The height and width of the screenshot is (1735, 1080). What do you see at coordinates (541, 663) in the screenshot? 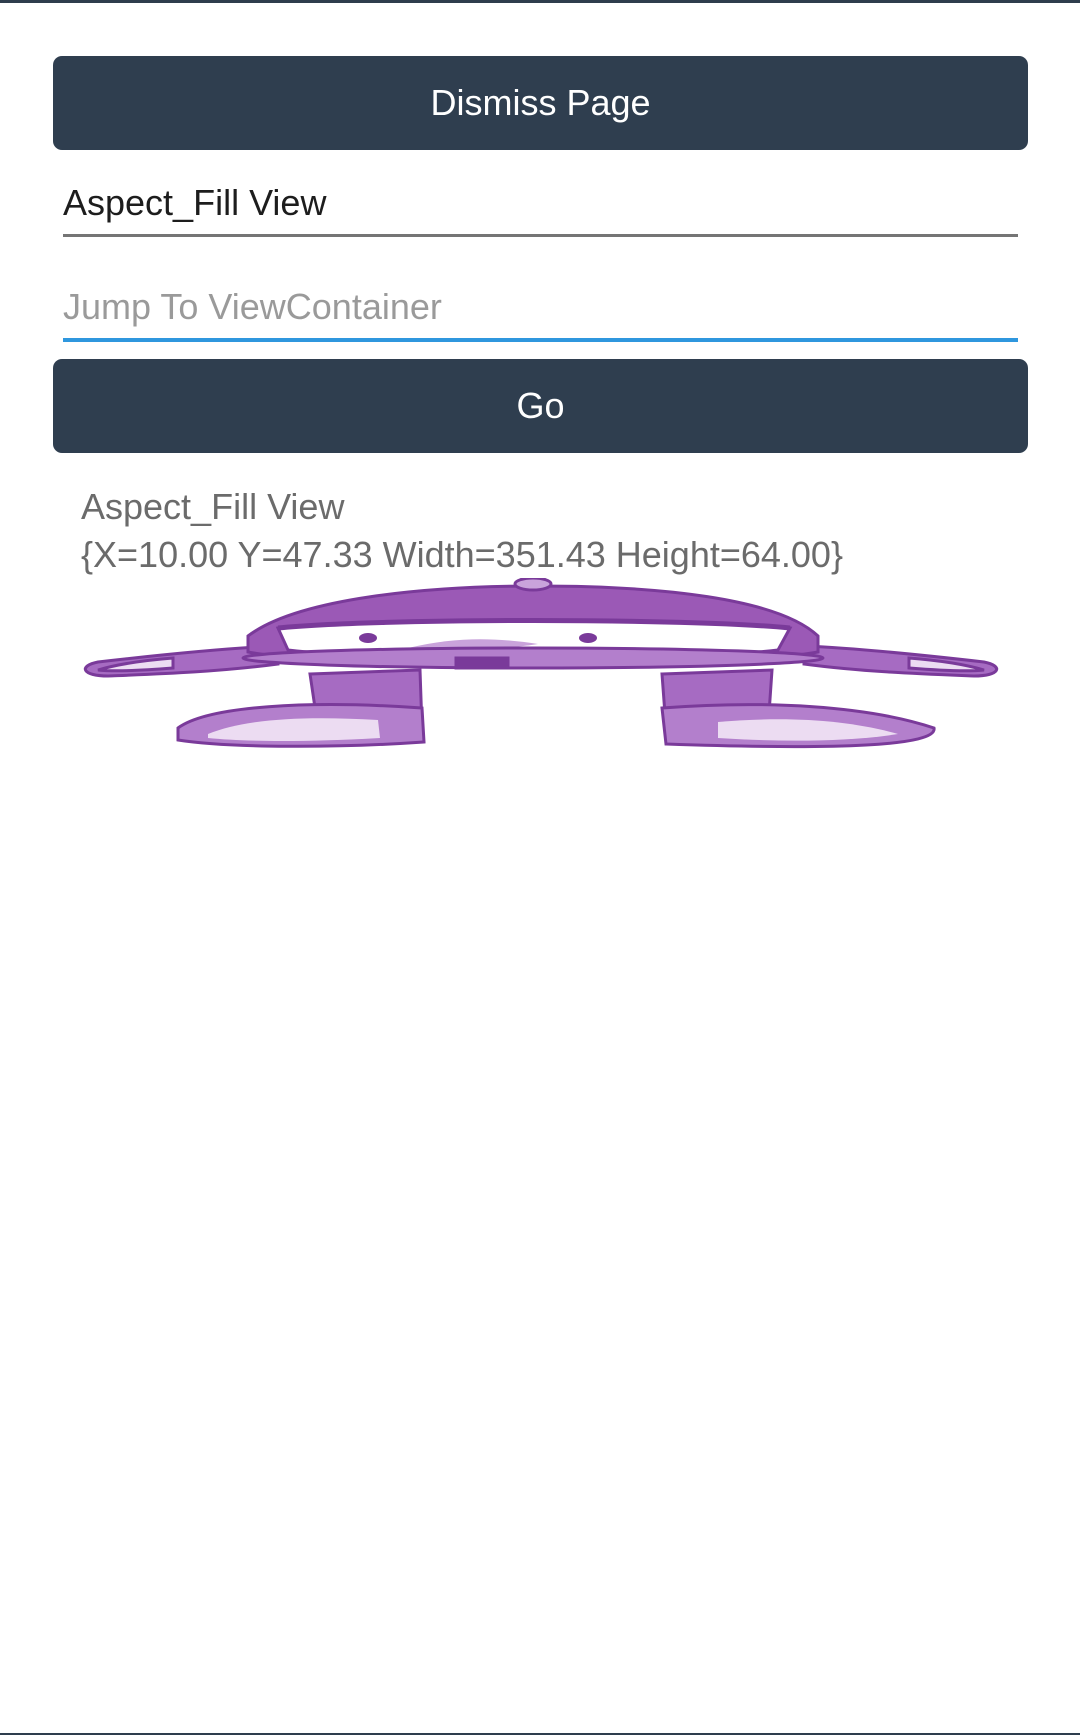
I see `robot-mascot-image` at bounding box center [541, 663].